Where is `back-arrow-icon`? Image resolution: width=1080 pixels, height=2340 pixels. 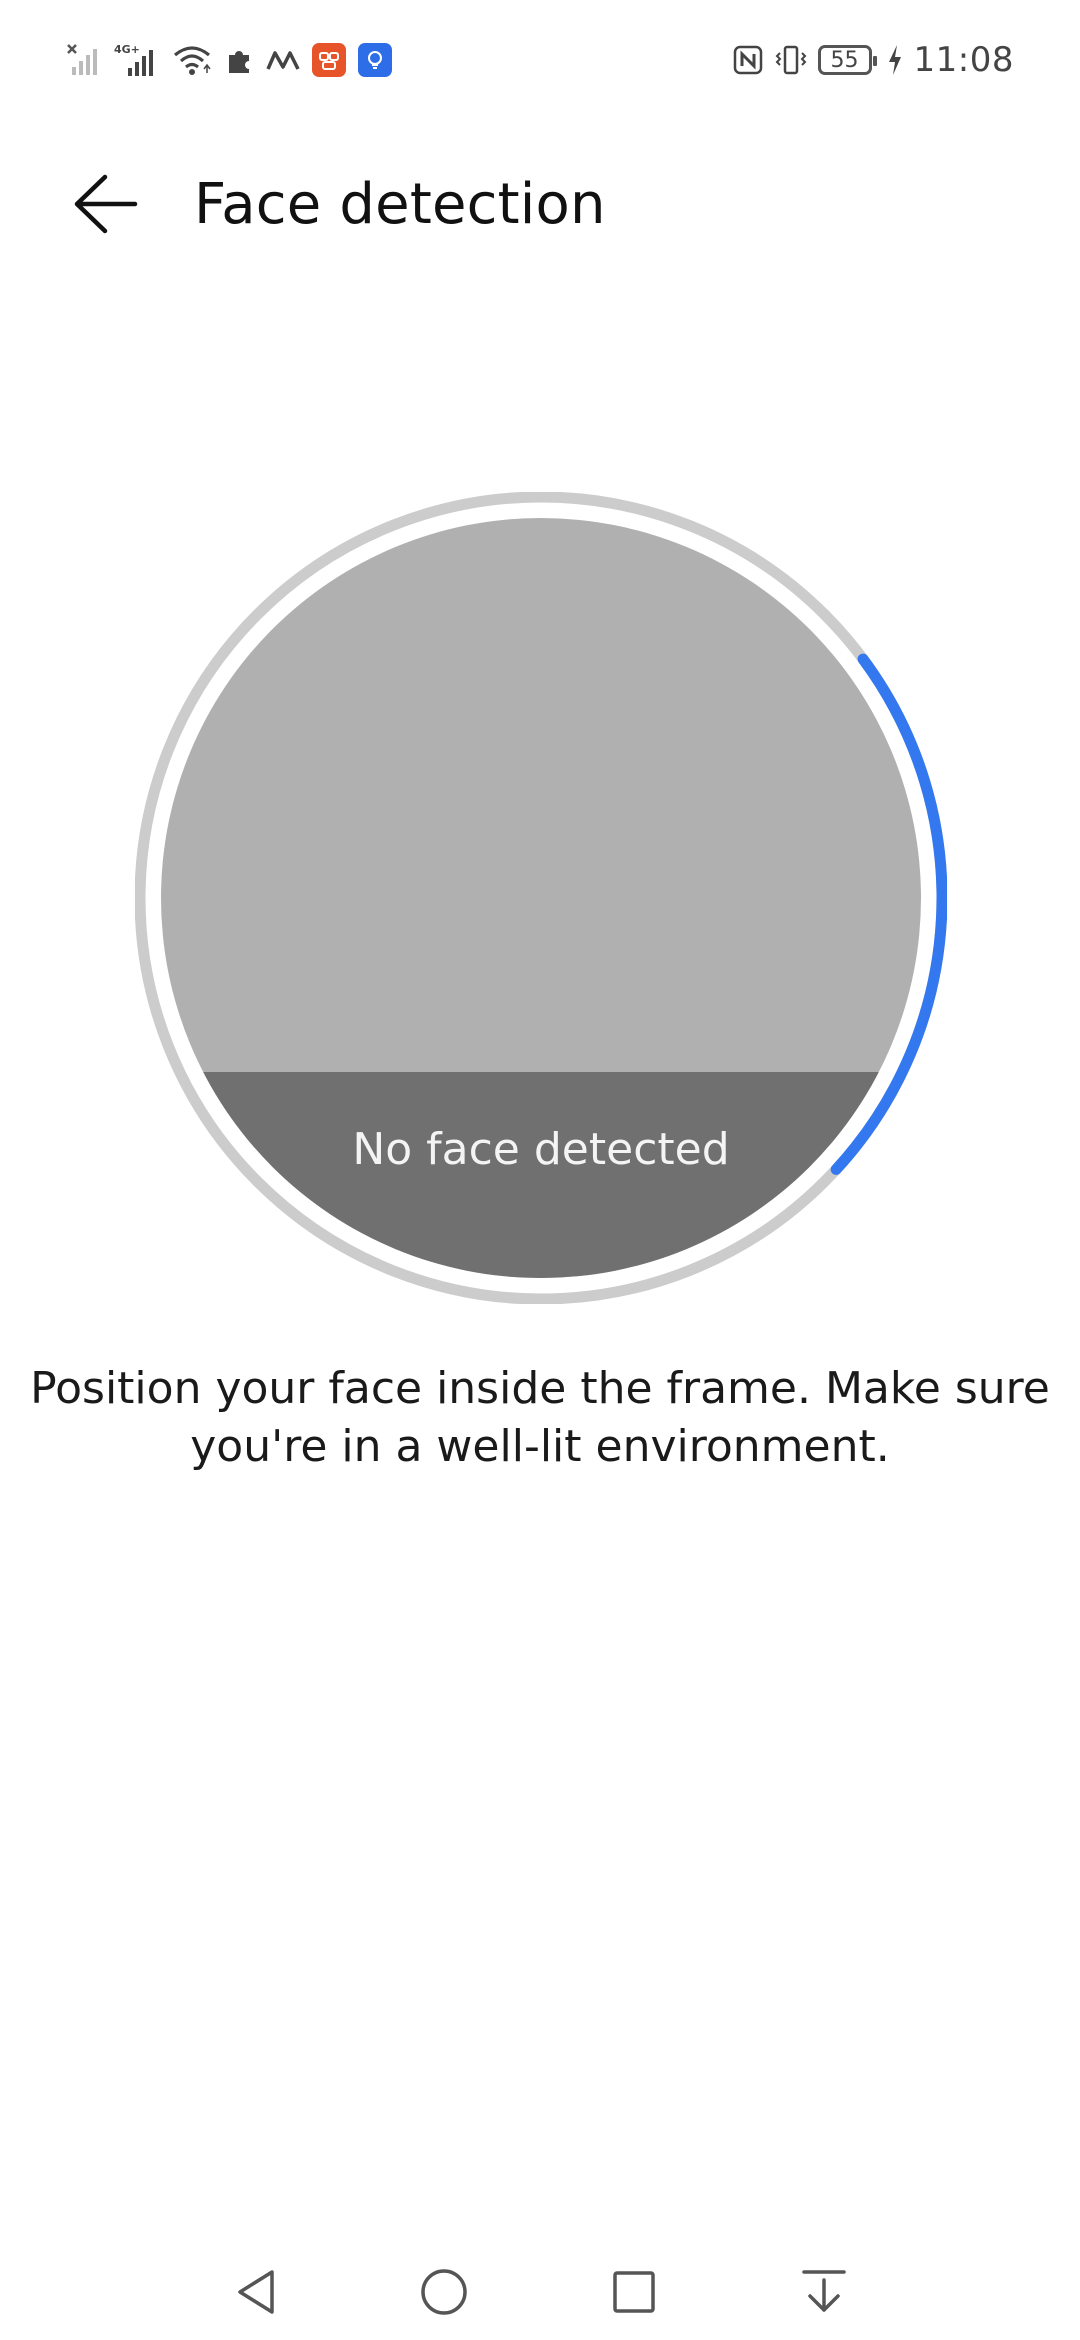
back-arrow-icon is located at coordinates (106, 204).